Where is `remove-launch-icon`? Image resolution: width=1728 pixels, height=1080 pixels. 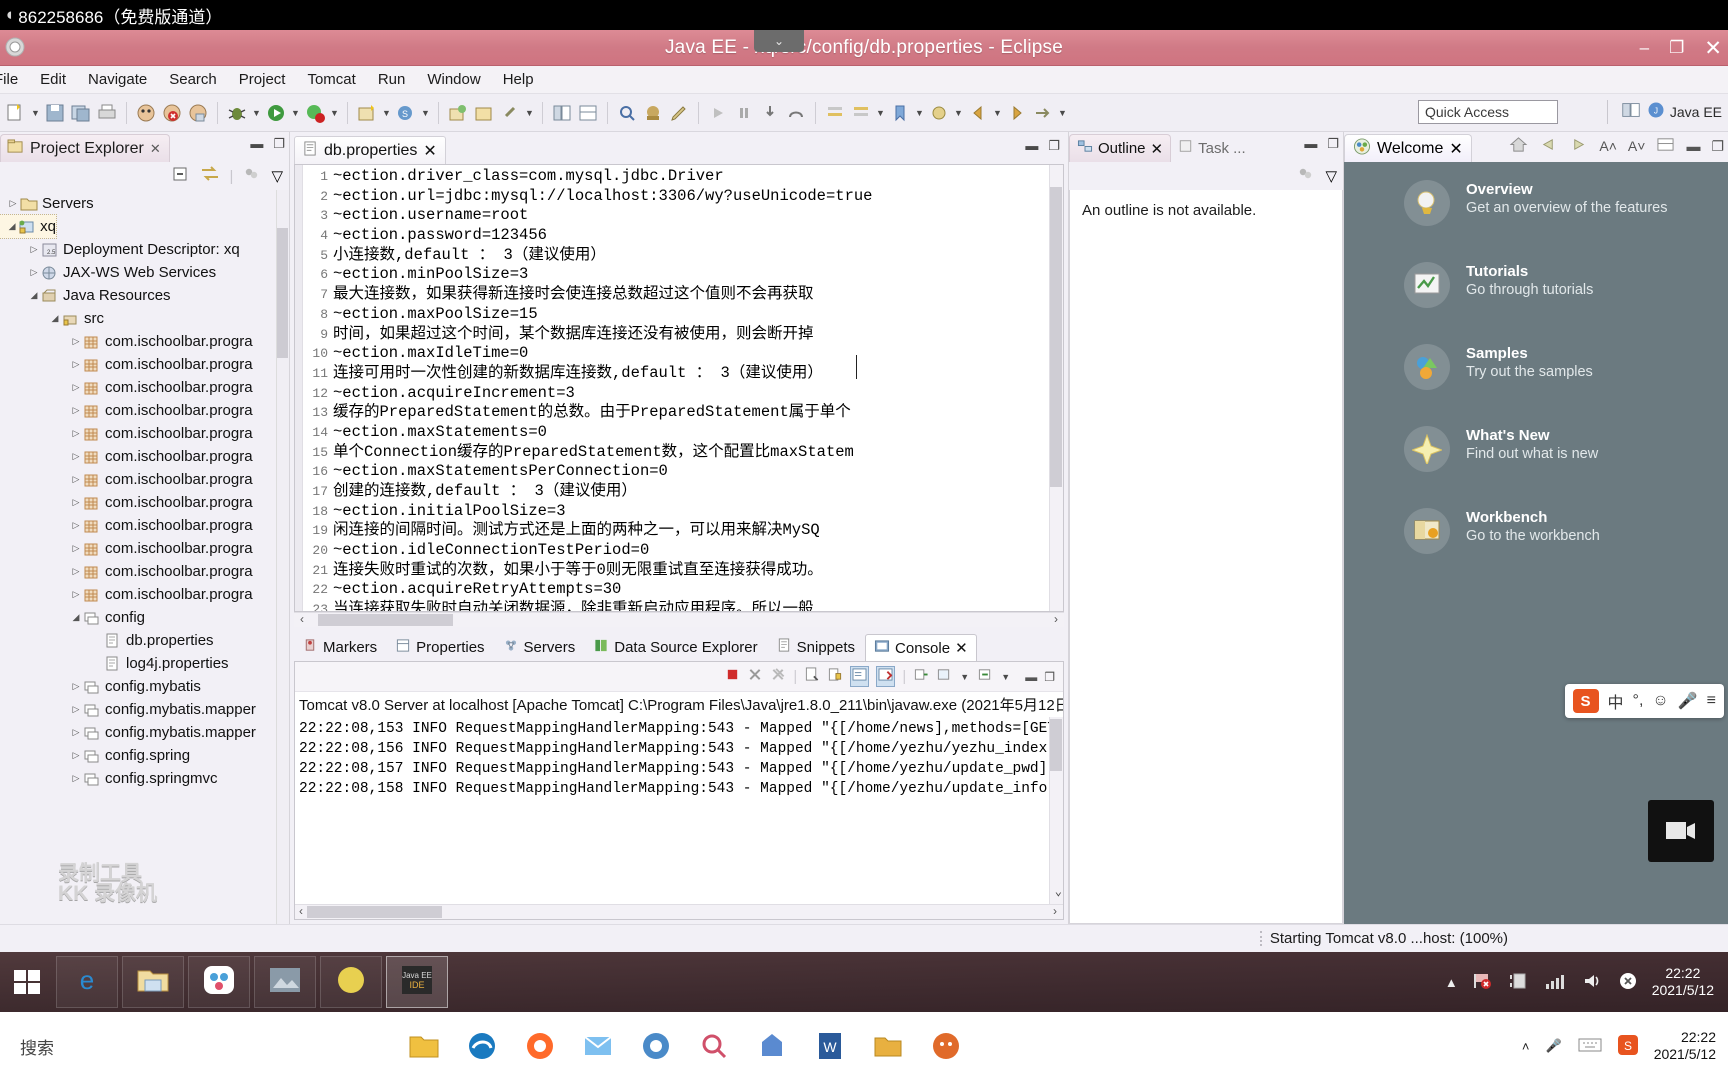 remove-launch-icon is located at coordinates (755, 676).